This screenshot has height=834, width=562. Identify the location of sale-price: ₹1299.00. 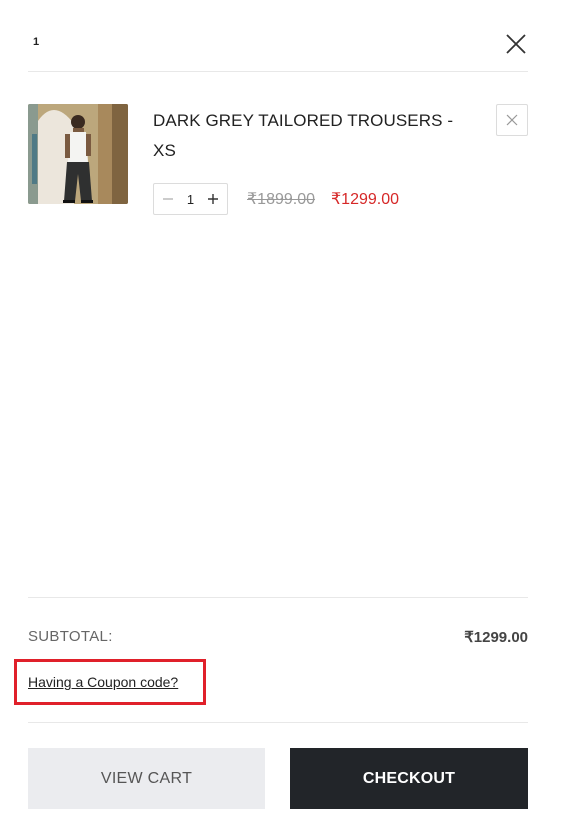
(365, 199).